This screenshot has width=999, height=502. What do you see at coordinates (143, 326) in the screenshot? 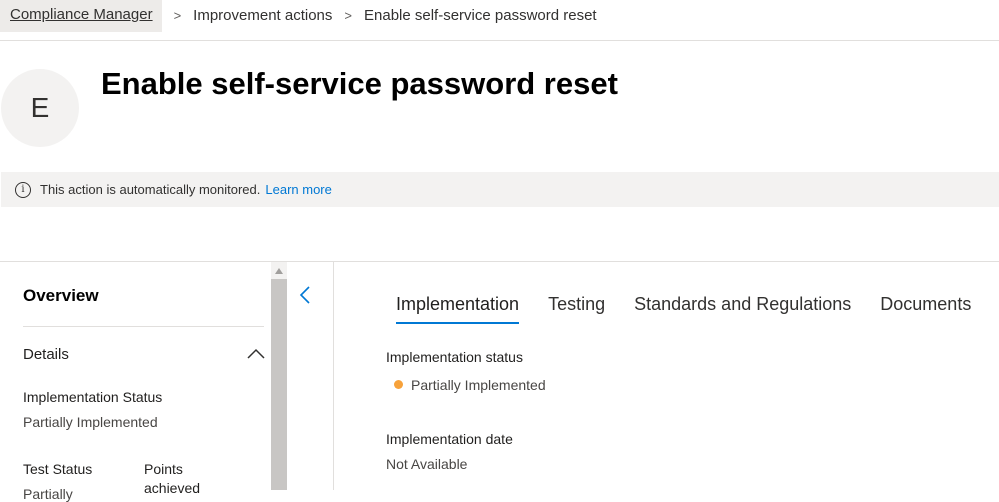
I see `overview-divider` at bounding box center [143, 326].